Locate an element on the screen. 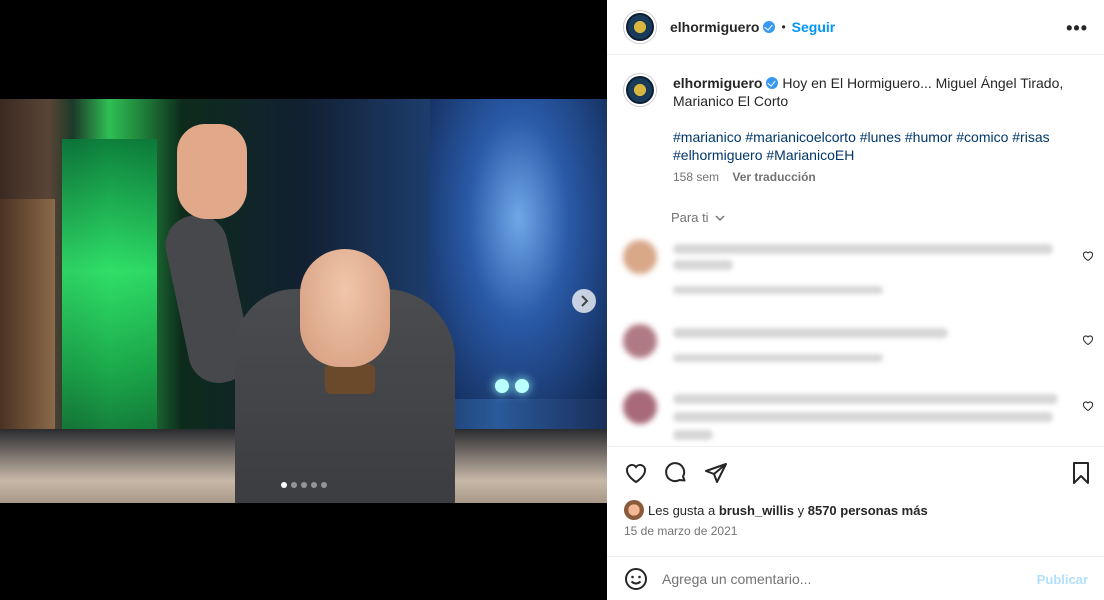  post-date: 15 de marzo de 2021 is located at coordinates (680, 531).